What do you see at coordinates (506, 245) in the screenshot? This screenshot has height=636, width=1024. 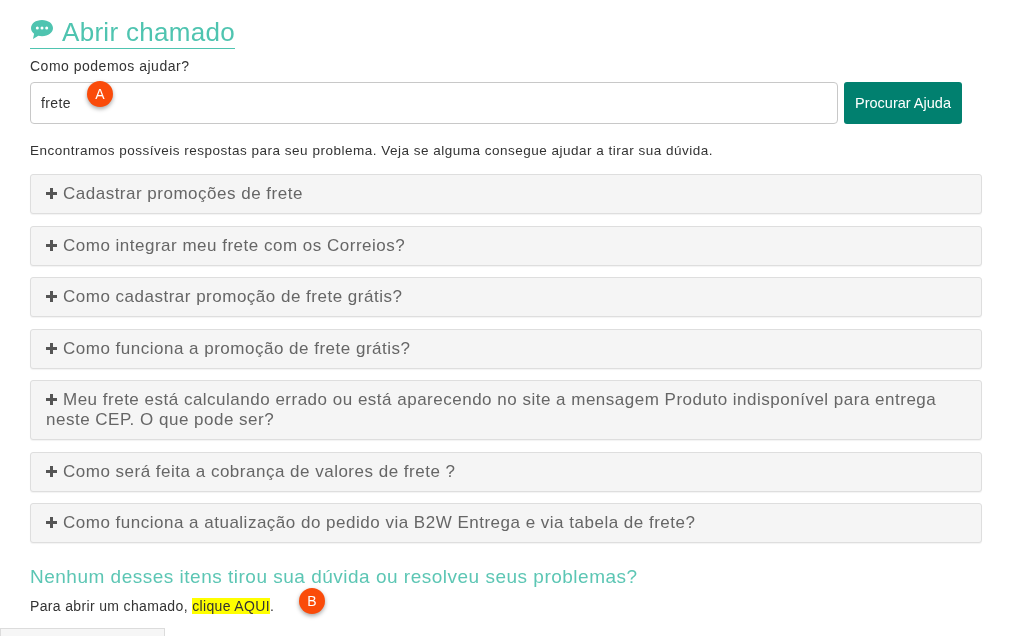 I see `accordion-header: Como integrar meu frete com os Correios?` at bounding box center [506, 245].